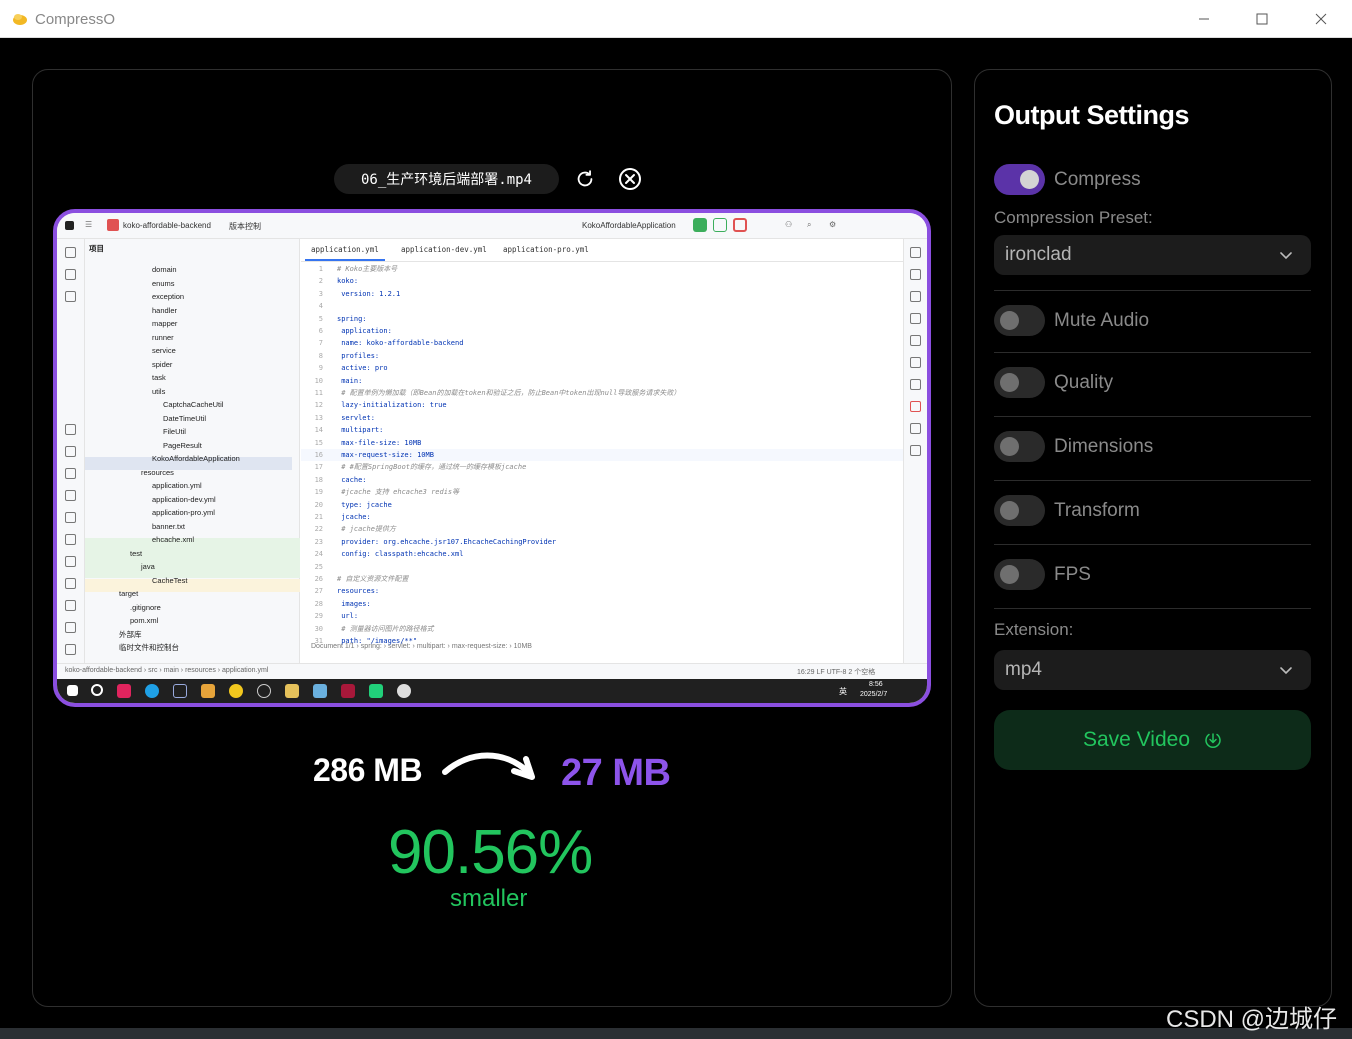  What do you see at coordinates (809, 224) in the screenshot?
I see `ide-search-icon: ⌕` at bounding box center [809, 224].